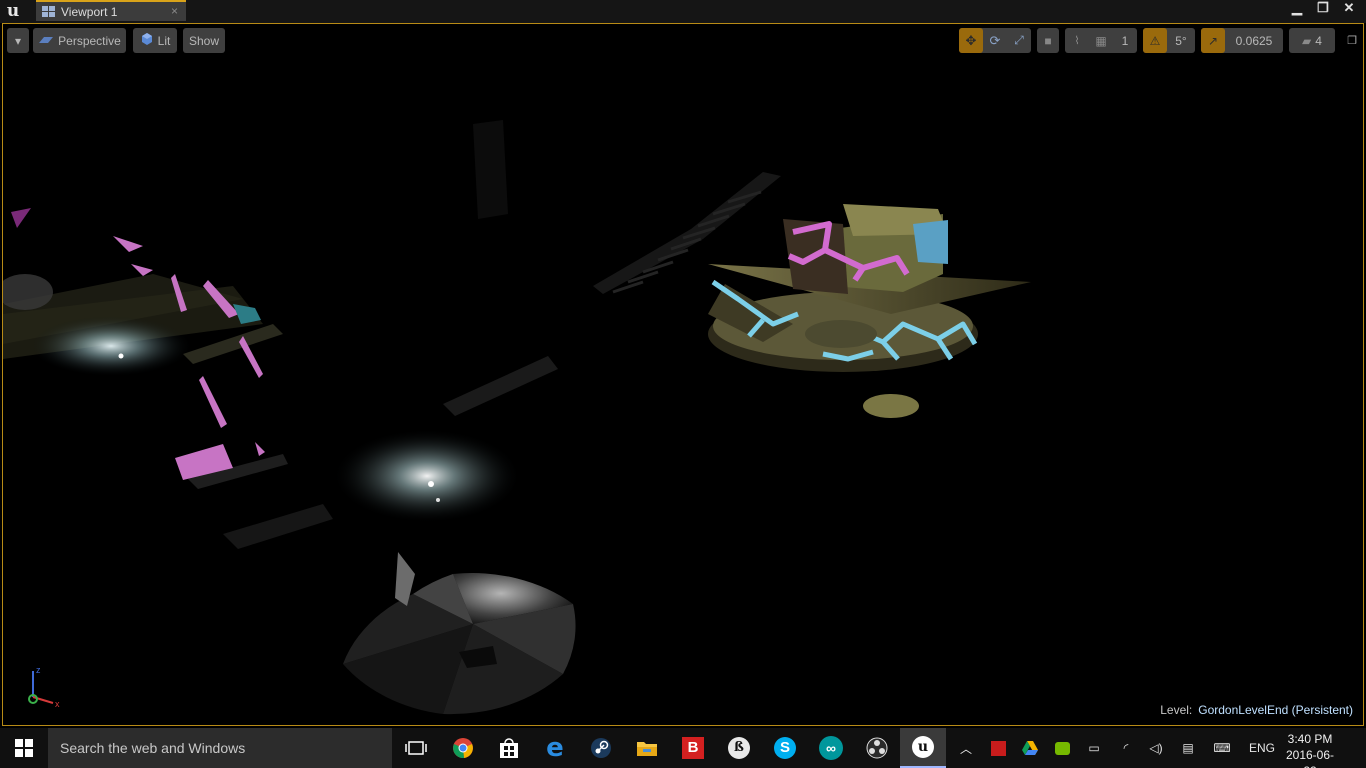 The height and width of the screenshot is (768, 1366). I want to click on unreal-taskbar-button: u, so click(923, 748).